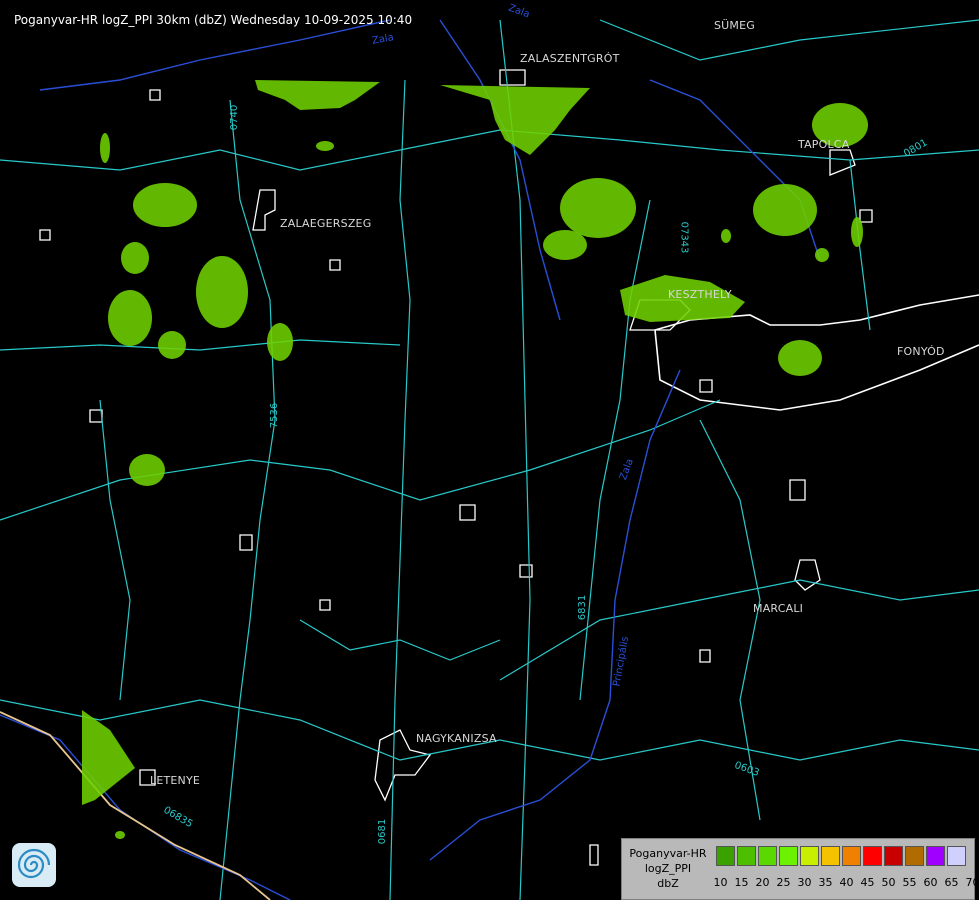 This screenshot has width=979, height=900. I want to click on radar-service-logo, so click(34, 865).